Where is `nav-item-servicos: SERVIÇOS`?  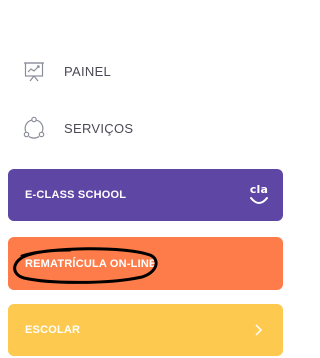 nav-item-servicos: SERVIÇOS is located at coordinates (77, 128).